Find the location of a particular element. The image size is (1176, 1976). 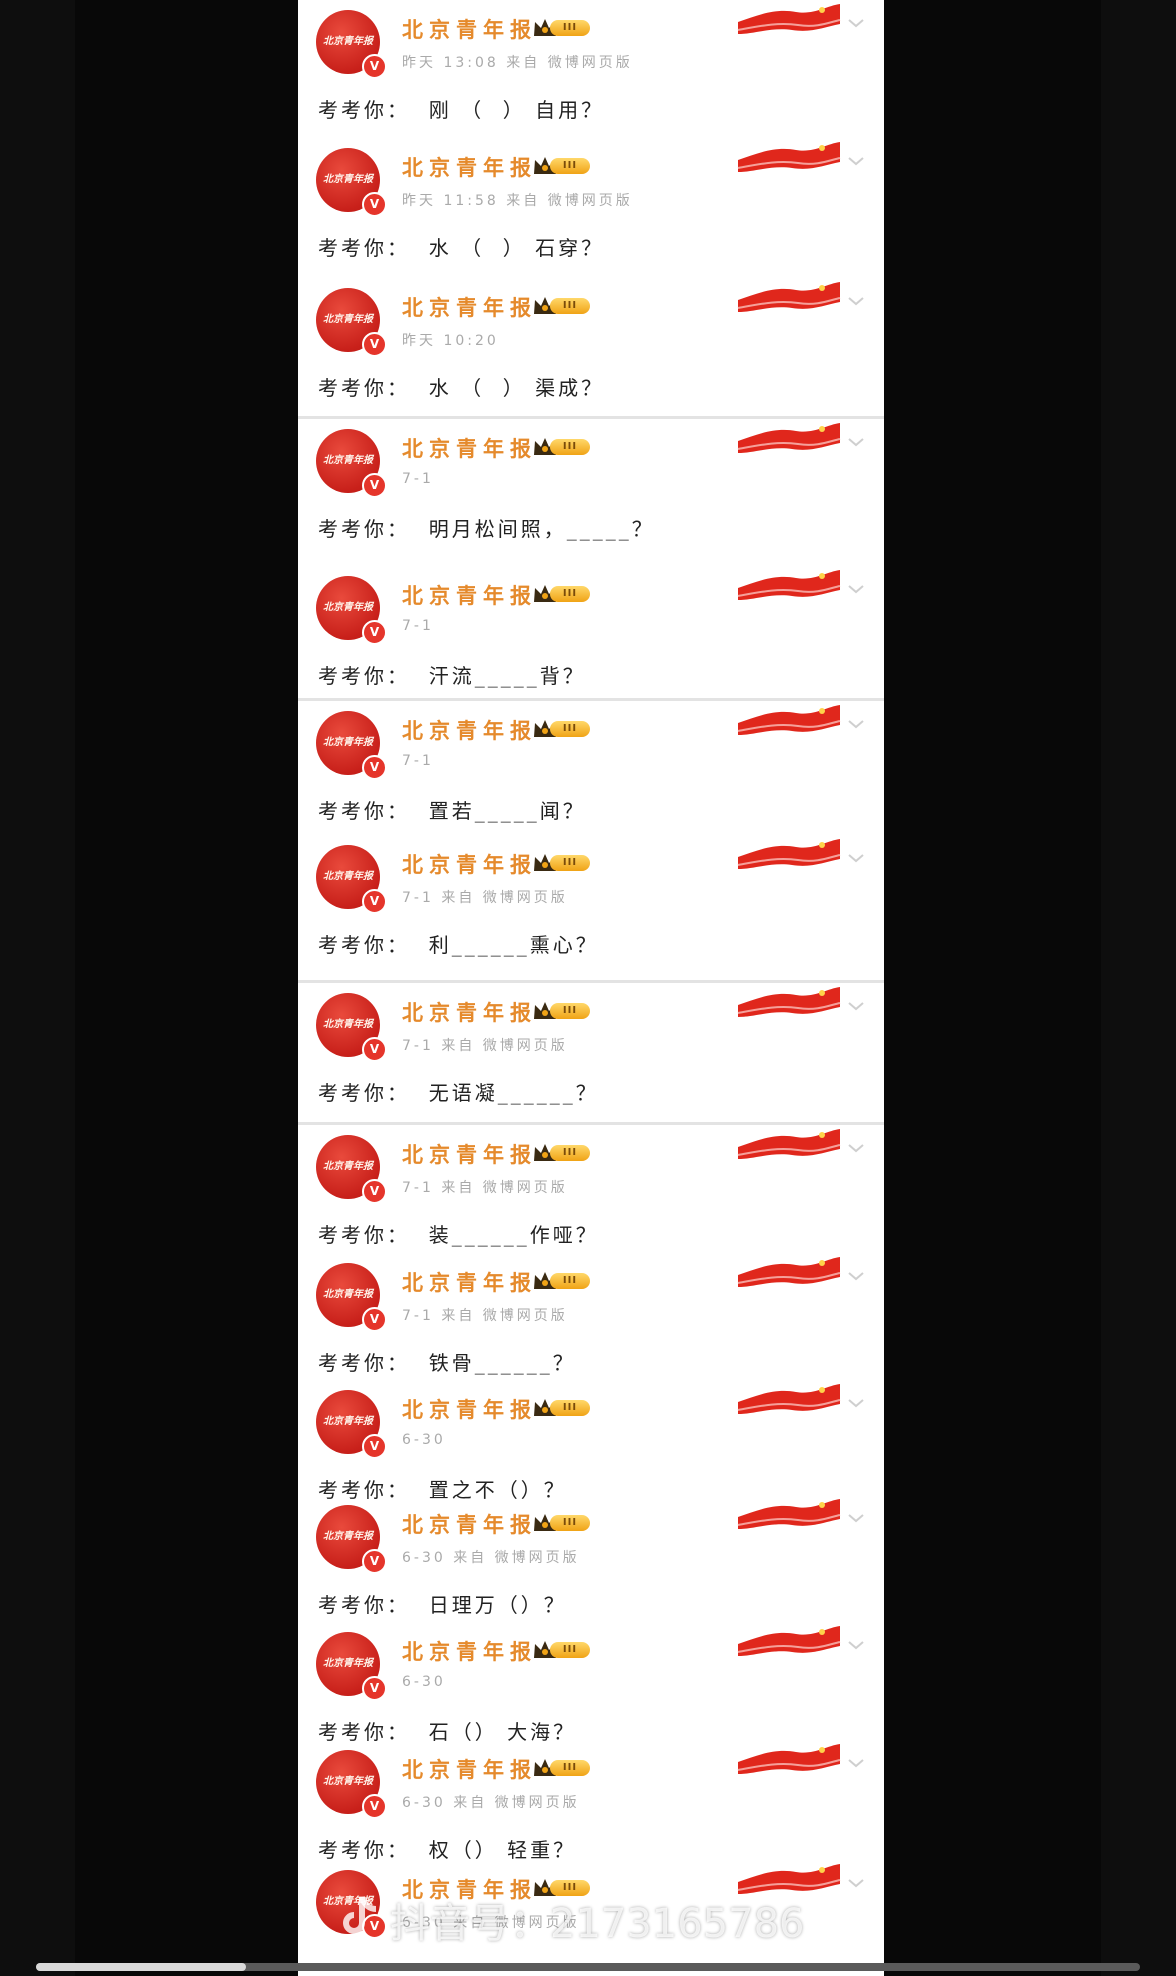

douyin-icon is located at coordinates (360, 1915).